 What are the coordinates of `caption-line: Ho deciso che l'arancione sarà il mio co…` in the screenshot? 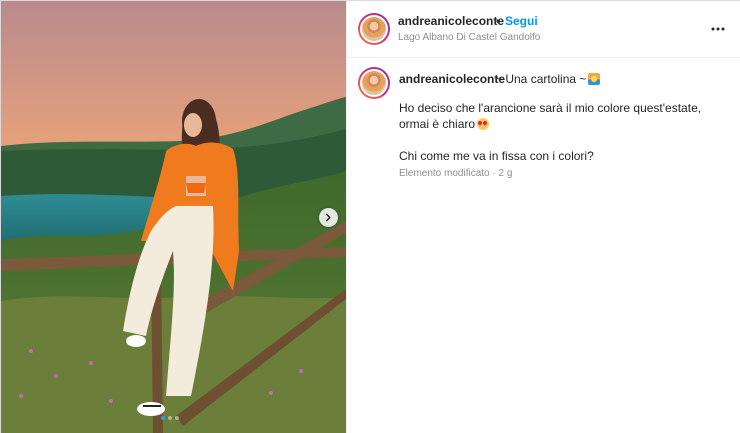 It's located at (564, 116).